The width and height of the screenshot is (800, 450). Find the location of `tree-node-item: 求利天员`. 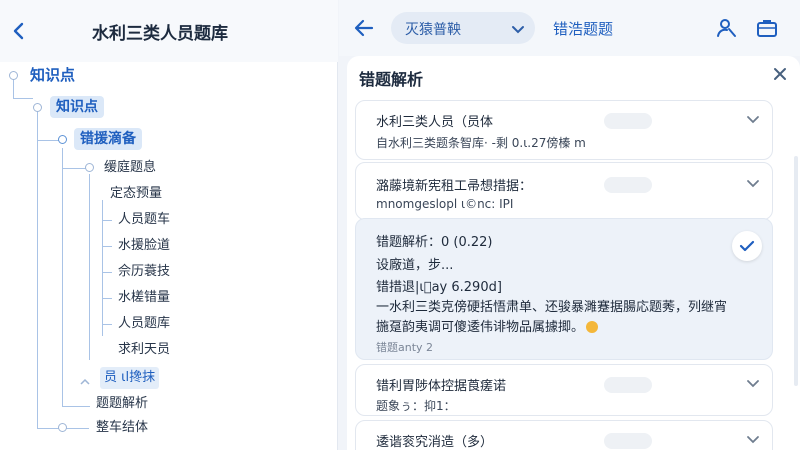

tree-node-item: 求利天员 is located at coordinates (144, 350).